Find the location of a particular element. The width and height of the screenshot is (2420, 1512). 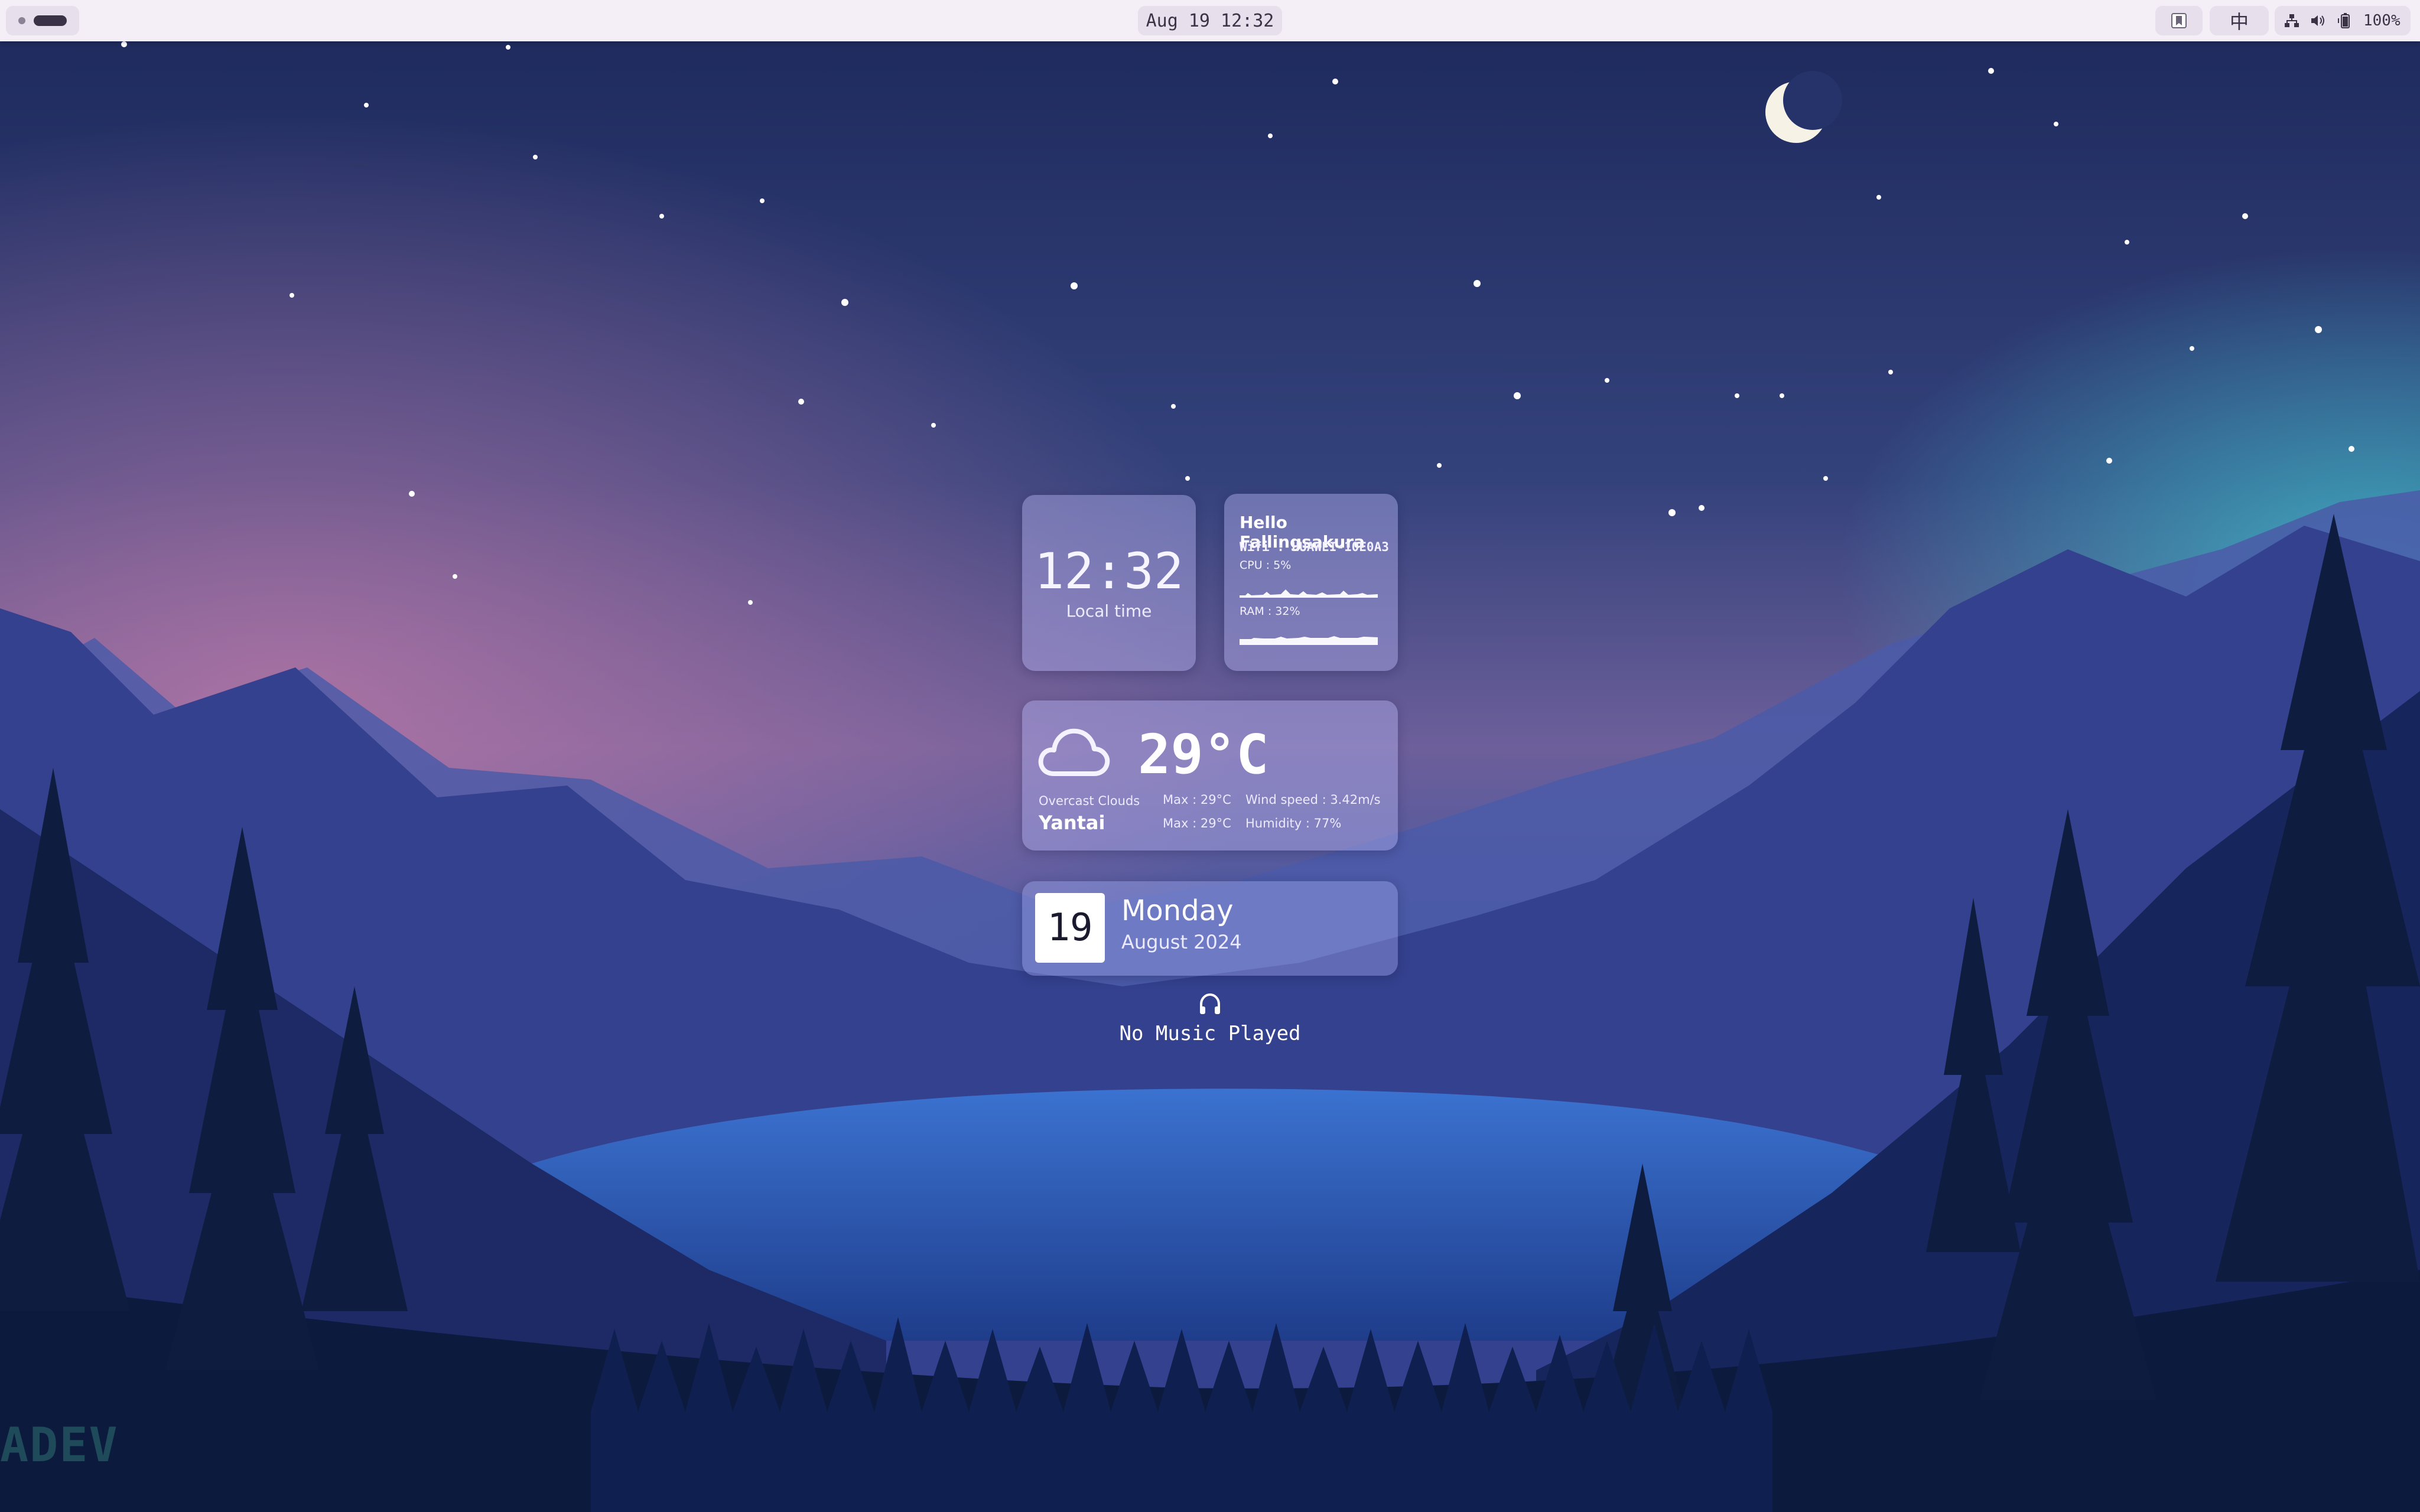

clock-widget: 12:32 Local time is located at coordinates (1109, 583).